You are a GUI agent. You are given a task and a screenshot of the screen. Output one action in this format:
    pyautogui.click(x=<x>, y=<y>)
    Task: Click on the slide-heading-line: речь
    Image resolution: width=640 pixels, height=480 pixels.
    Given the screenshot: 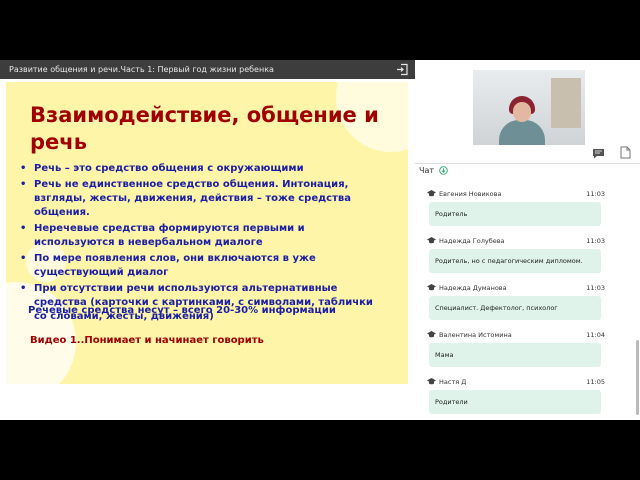 What is the action you would take?
    pyautogui.click(x=58, y=142)
    